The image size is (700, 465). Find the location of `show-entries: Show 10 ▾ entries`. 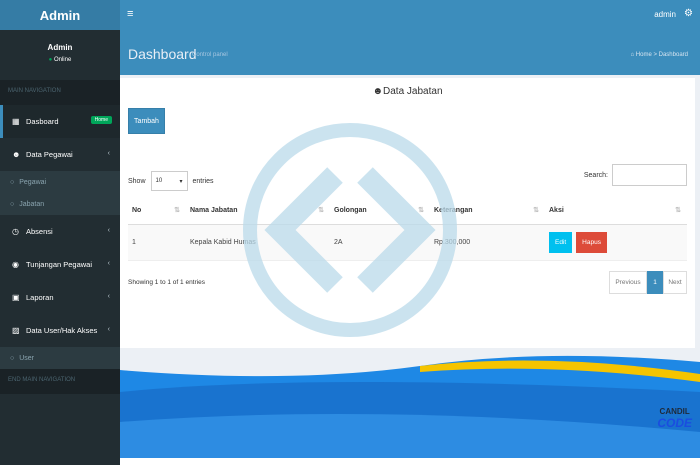

show-entries: Show 10 ▾ entries is located at coordinates (171, 181).